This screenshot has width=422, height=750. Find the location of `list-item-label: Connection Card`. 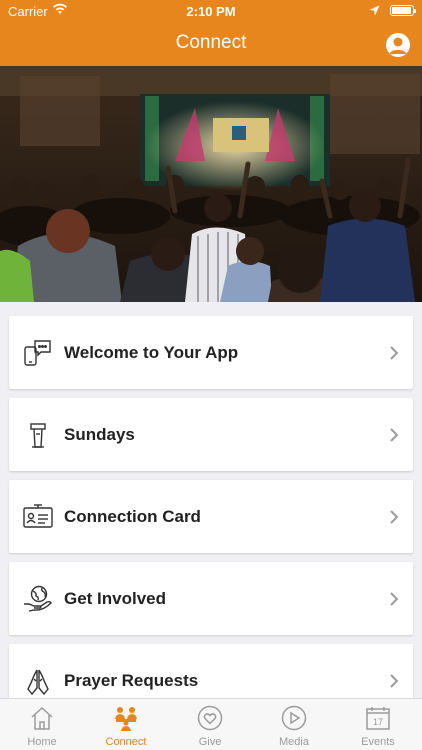

list-item-label: Connection Card is located at coordinates (132, 516).